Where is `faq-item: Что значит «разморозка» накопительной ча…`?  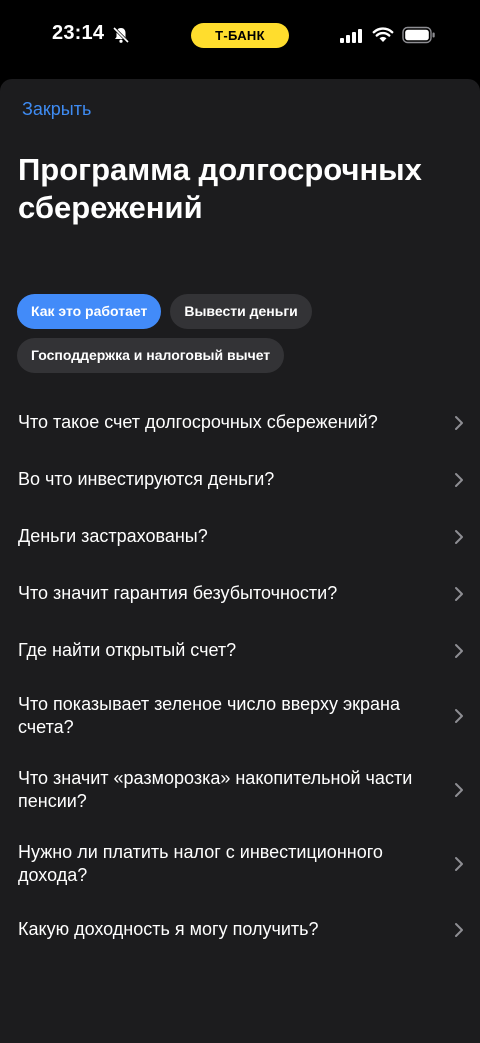 faq-item: Что значит «разморозка» накопительной ча… is located at coordinates (240, 790).